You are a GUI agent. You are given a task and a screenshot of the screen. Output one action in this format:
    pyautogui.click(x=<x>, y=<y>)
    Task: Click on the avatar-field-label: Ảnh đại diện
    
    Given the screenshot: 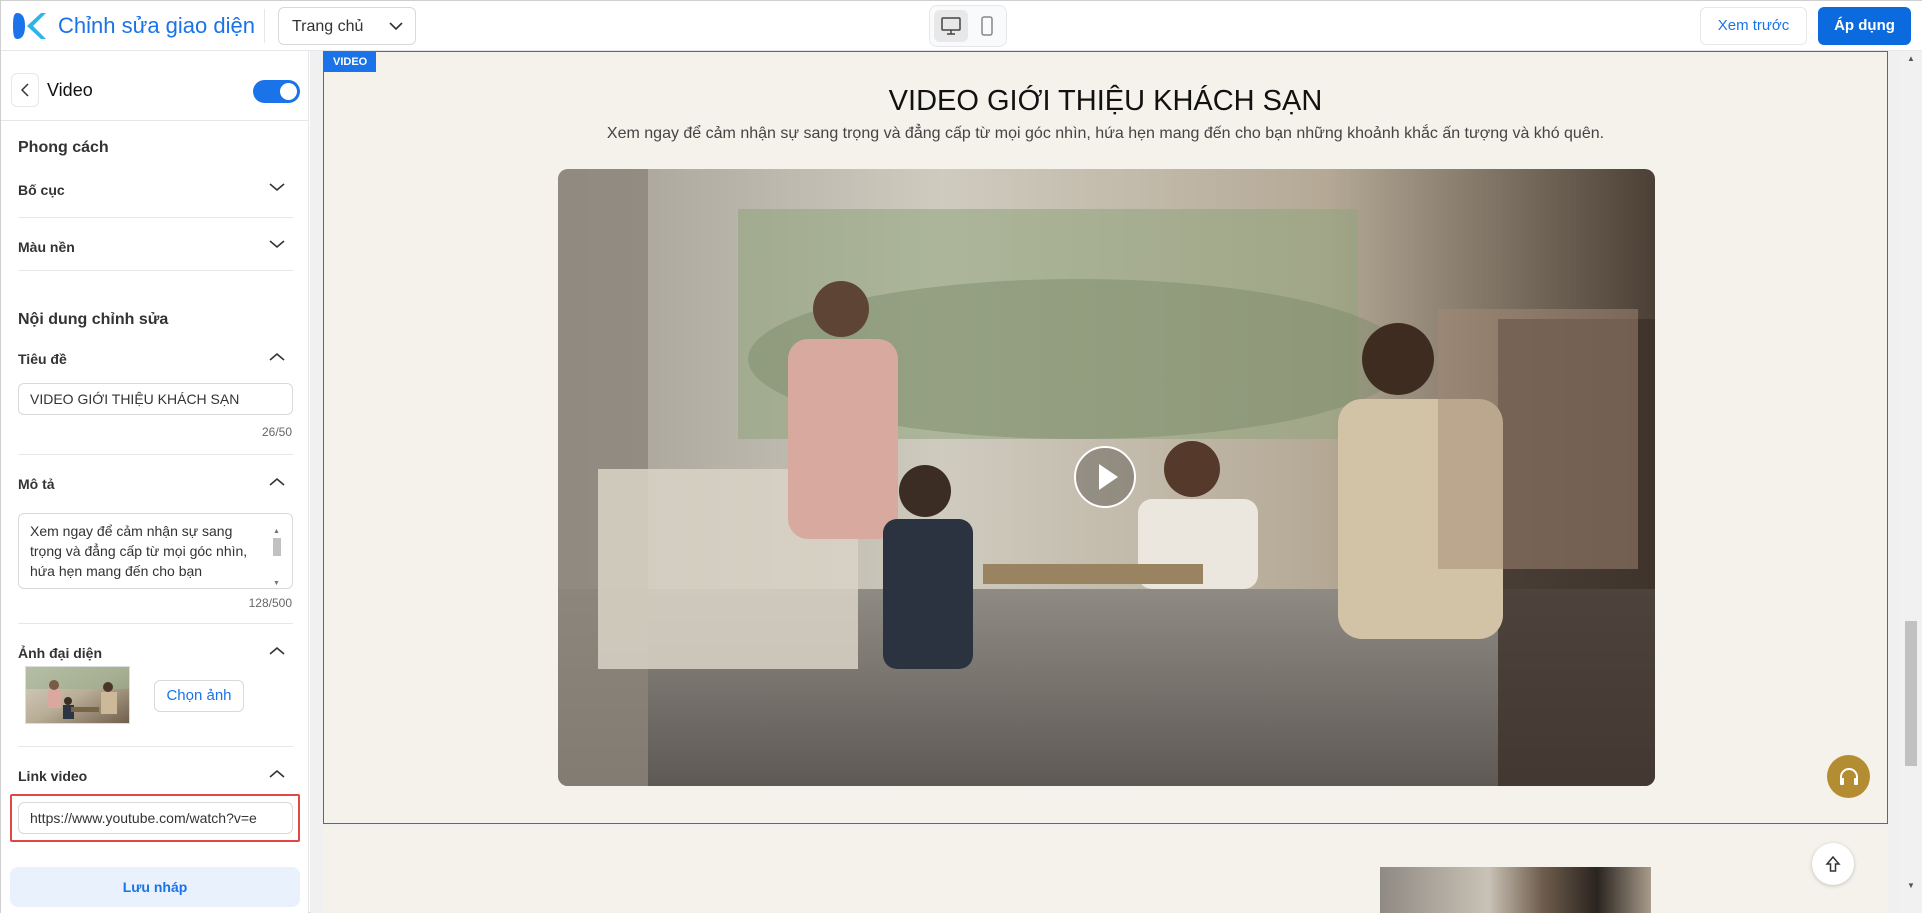 What is the action you would take?
    pyautogui.click(x=60, y=653)
    